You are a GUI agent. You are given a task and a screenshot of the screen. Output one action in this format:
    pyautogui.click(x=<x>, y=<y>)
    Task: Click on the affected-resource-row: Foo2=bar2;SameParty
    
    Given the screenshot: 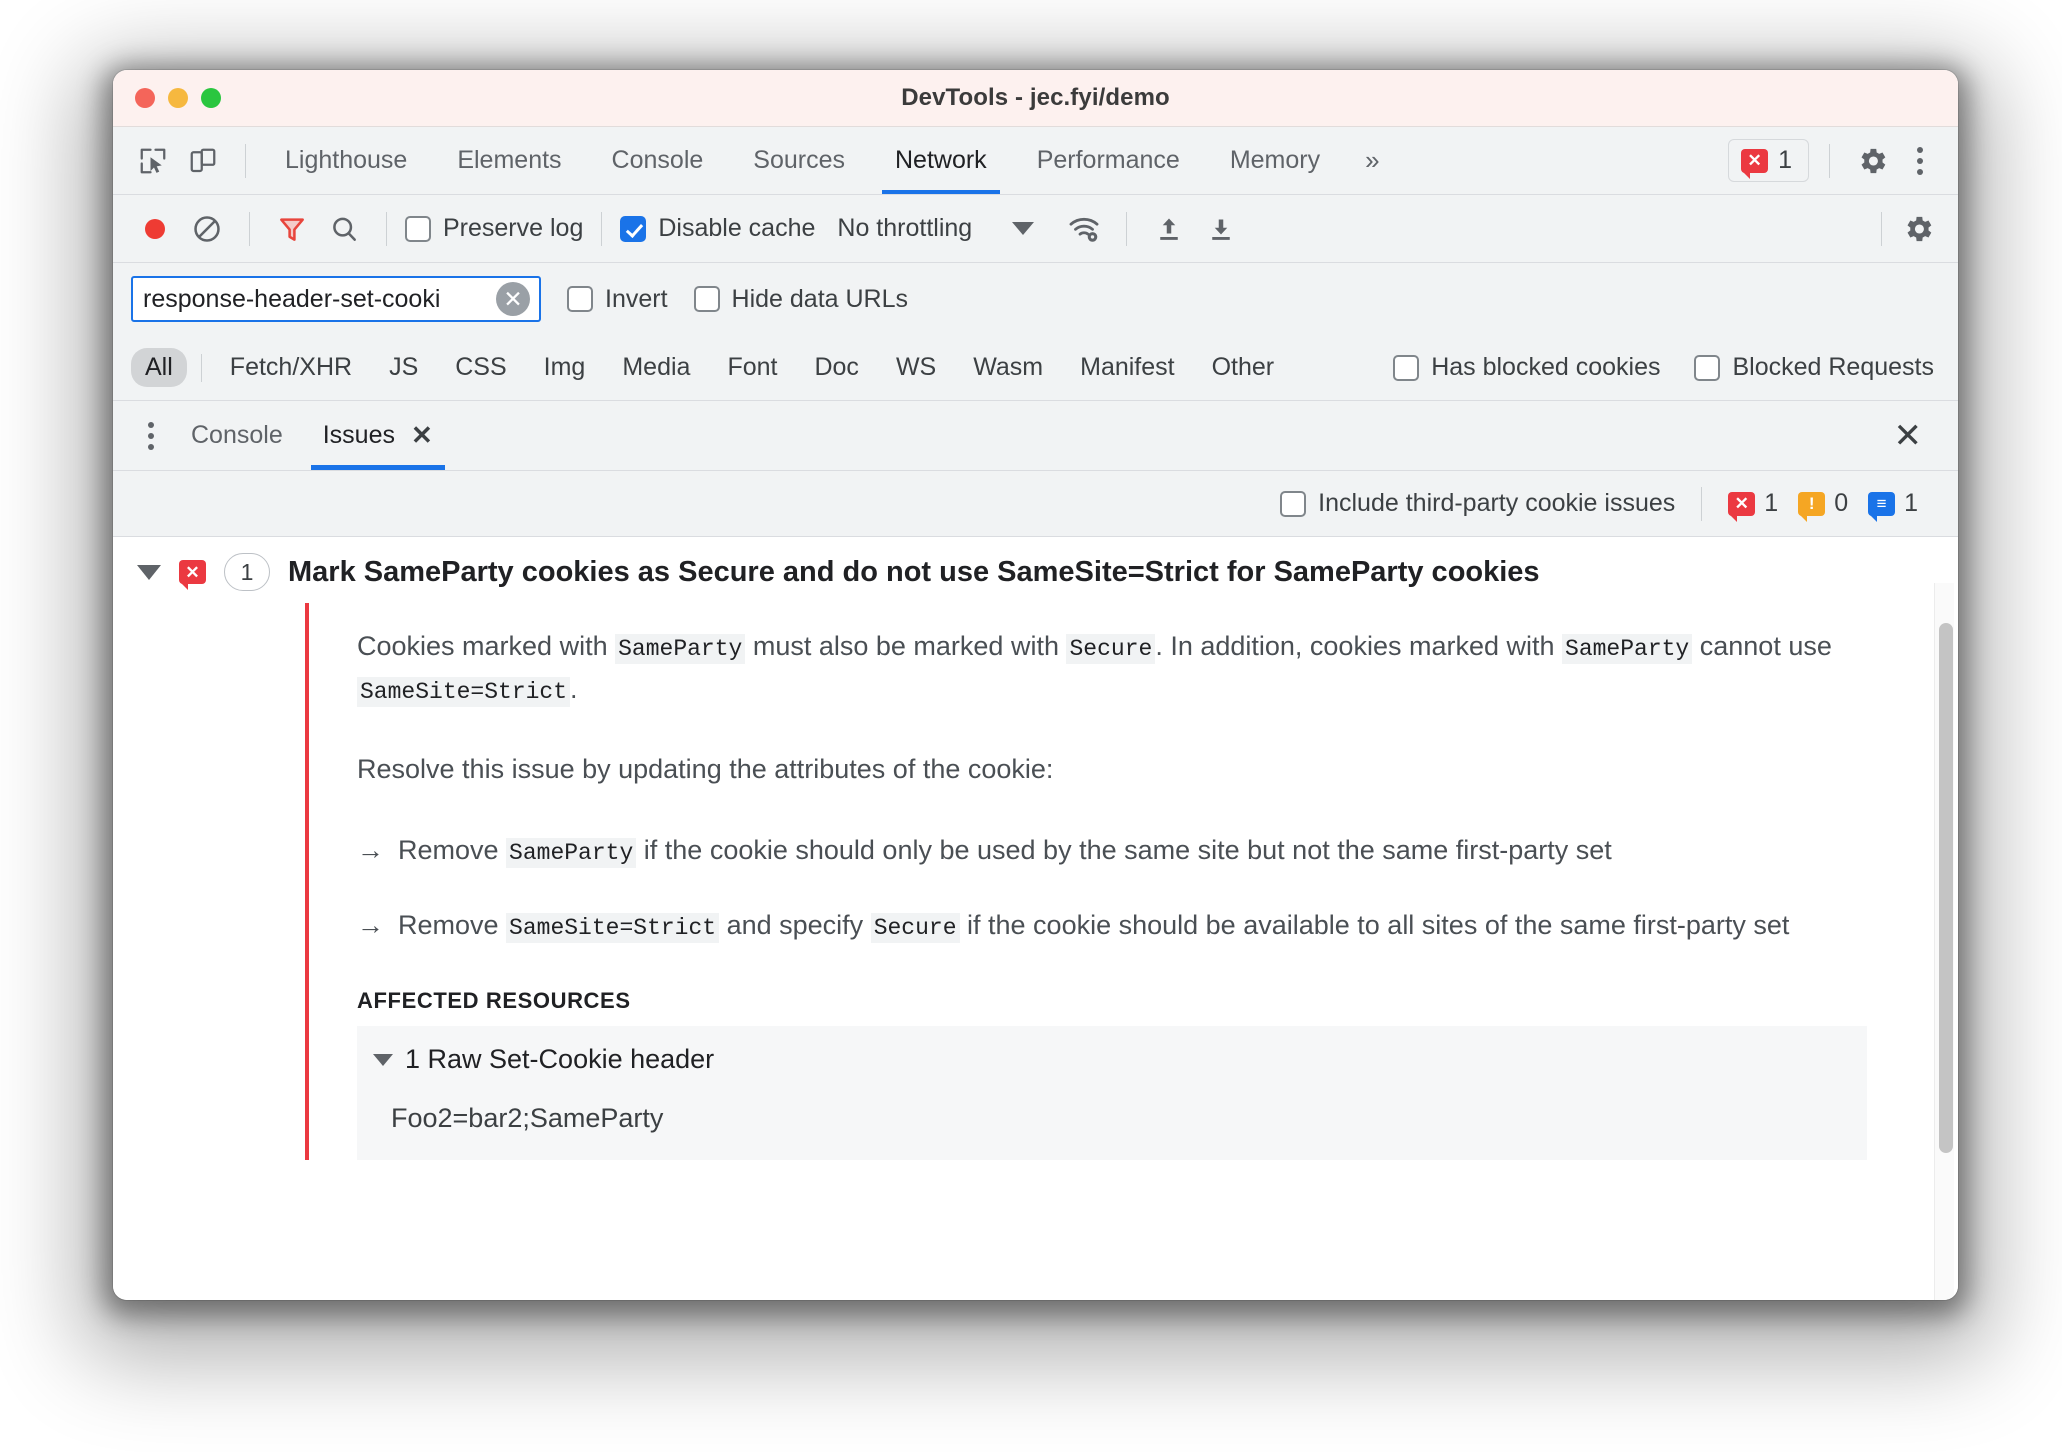 What is the action you would take?
    pyautogui.click(x=527, y=1118)
    